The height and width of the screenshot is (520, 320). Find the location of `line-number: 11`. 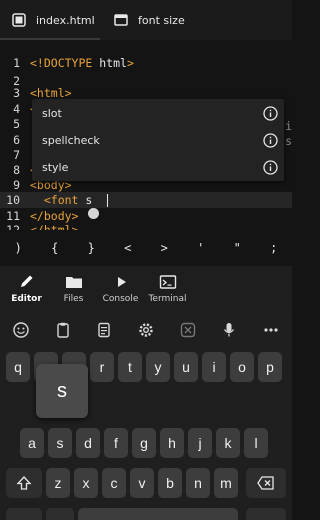

line-number: 11 is located at coordinates (13, 216).